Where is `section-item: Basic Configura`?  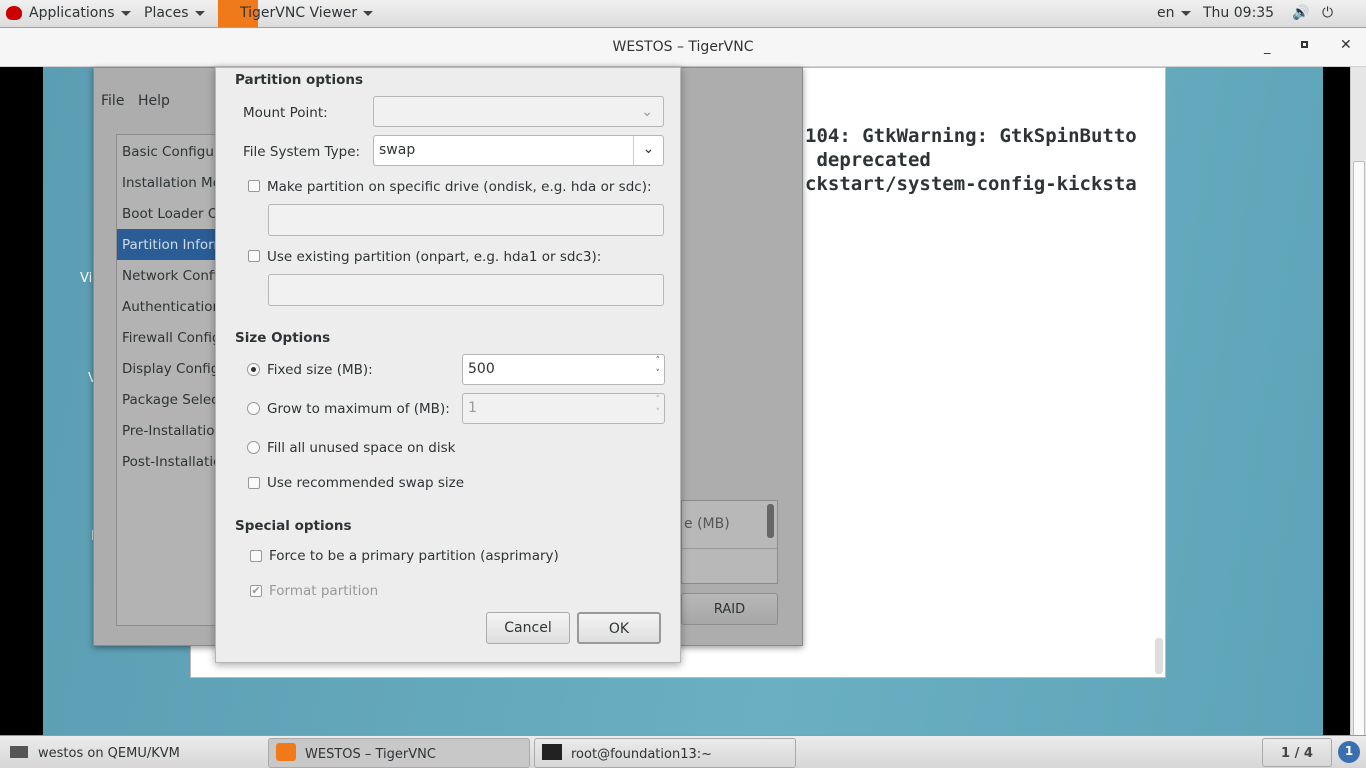 section-item: Basic Configura is located at coordinates (171, 151).